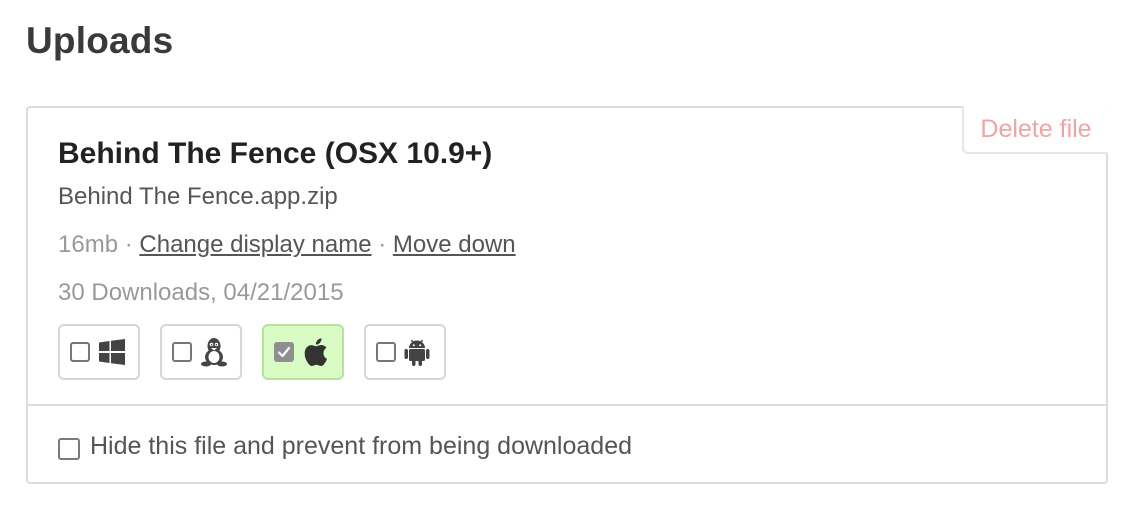 The height and width of the screenshot is (506, 1132). I want to click on file-size: 16mb, so click(88, 244).